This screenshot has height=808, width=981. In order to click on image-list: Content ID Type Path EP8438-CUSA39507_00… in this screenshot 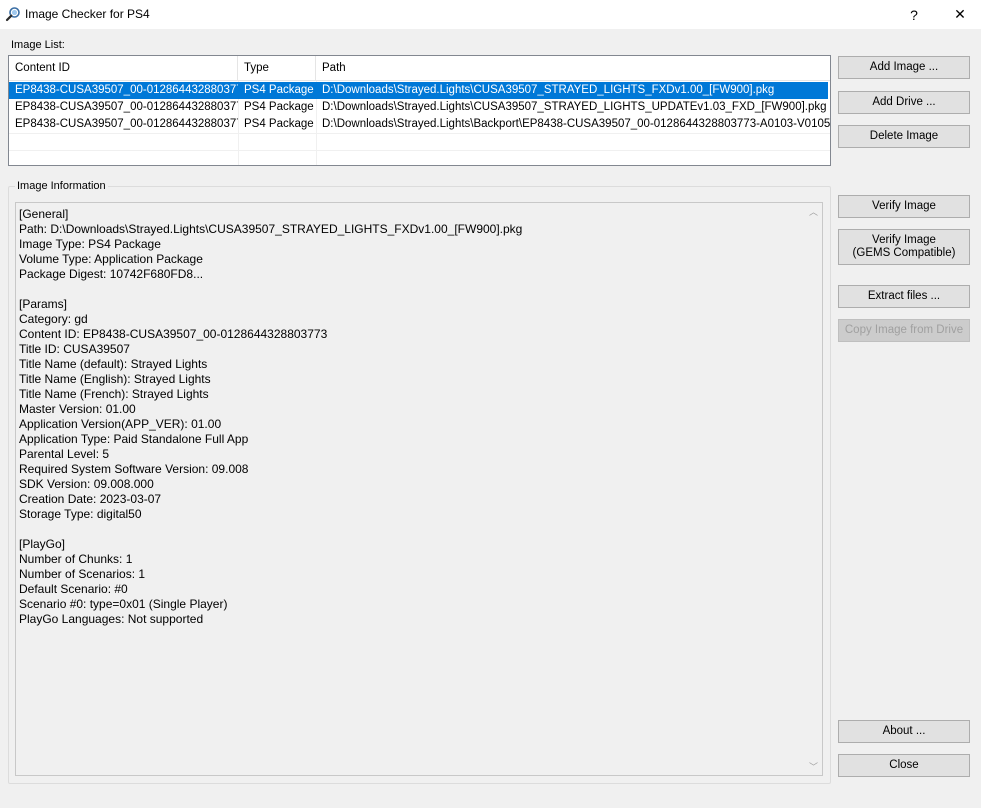, I will do `click(419, 110)`.